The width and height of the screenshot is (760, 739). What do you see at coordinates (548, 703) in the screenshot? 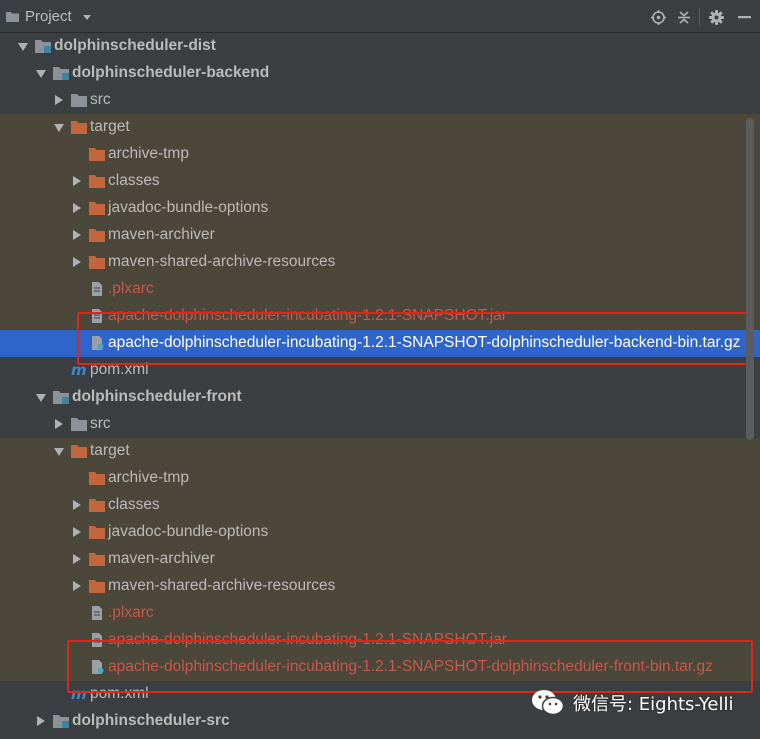
I see `wechat-logo-icon` at bounding box center [548, 703].